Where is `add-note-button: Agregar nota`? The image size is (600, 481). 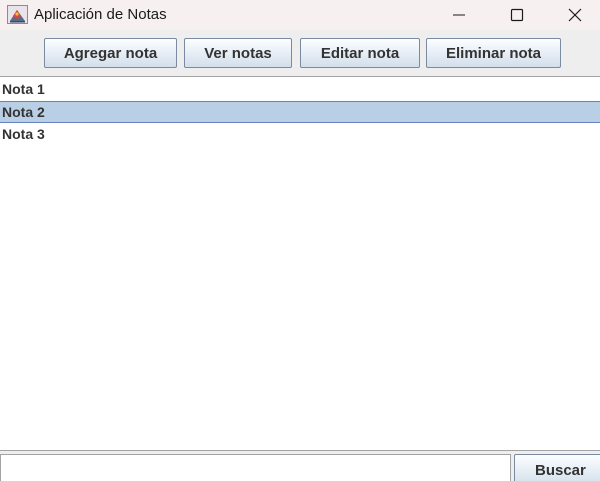 add-note-button: Agregar nota is located at coordinates (110, 53).